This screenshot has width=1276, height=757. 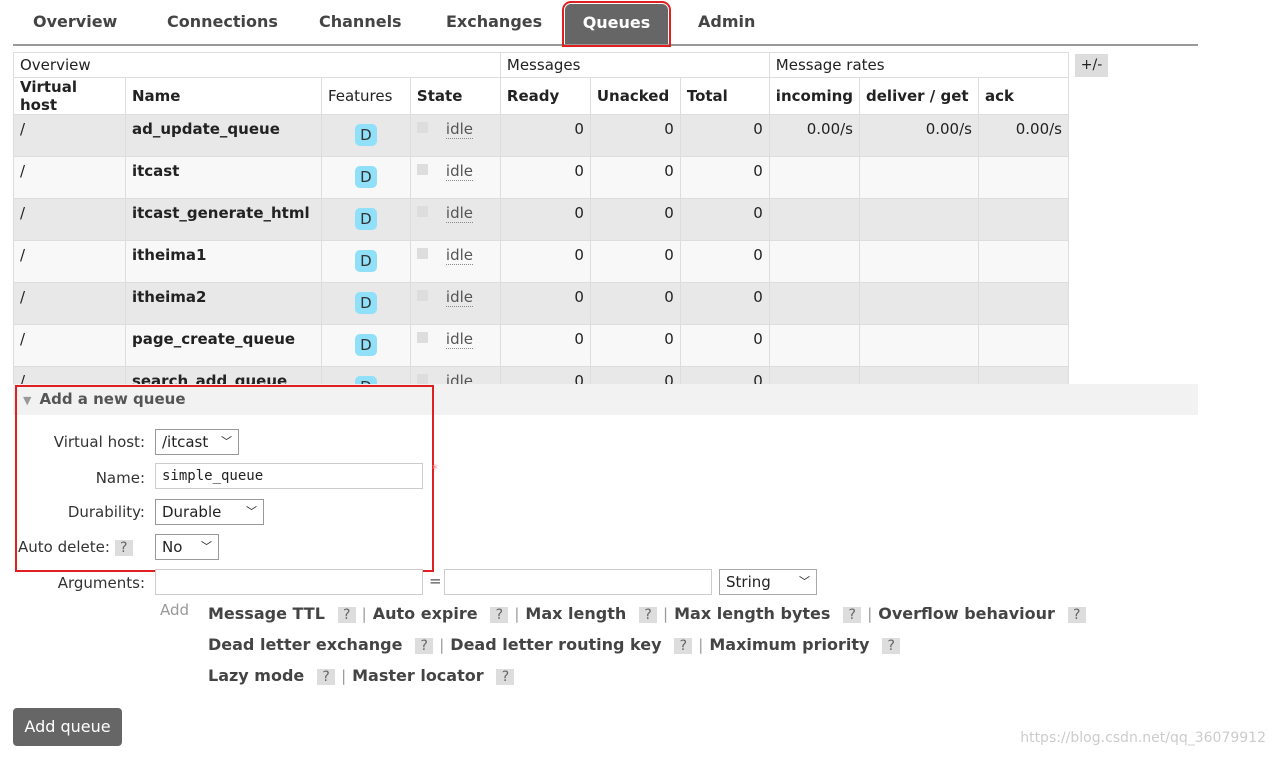 What do you see at coordinates (365, 96) in the screenshot?
I see `column-header: Features` at bounding box center [365, 96].